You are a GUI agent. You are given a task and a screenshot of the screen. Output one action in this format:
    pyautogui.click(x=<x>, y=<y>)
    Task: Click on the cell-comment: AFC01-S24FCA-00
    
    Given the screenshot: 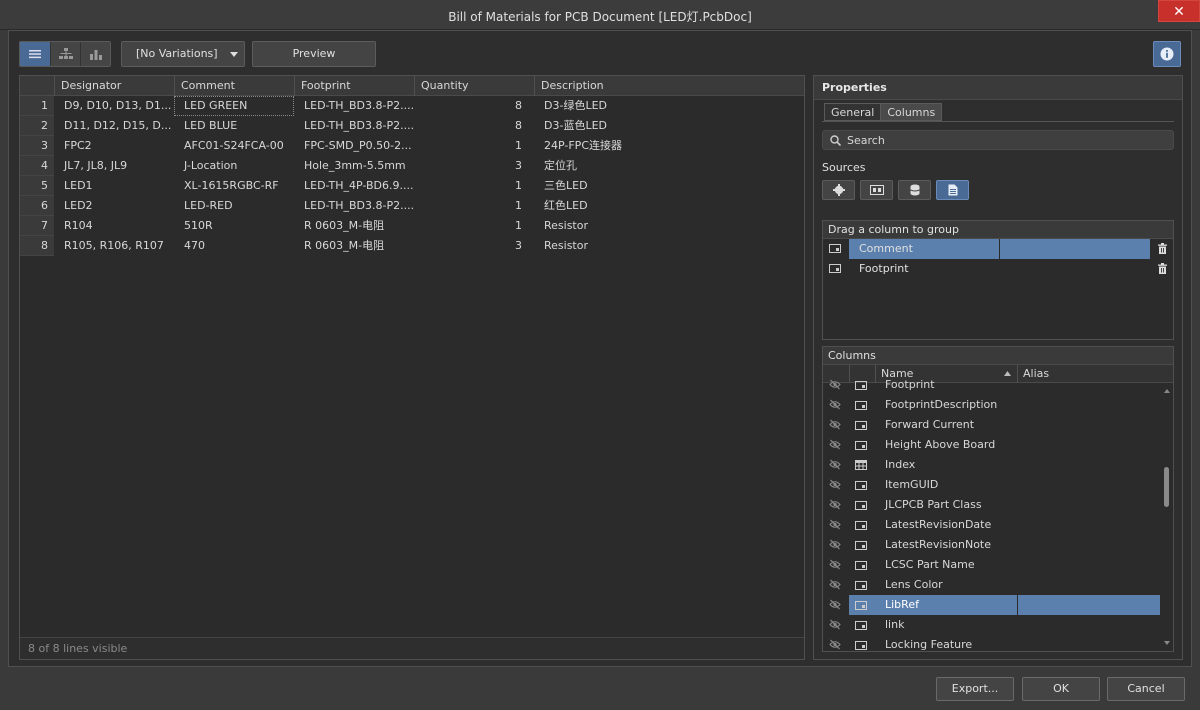 What is the action you would take?
    pyautogui.click(x=234, y=146)
    